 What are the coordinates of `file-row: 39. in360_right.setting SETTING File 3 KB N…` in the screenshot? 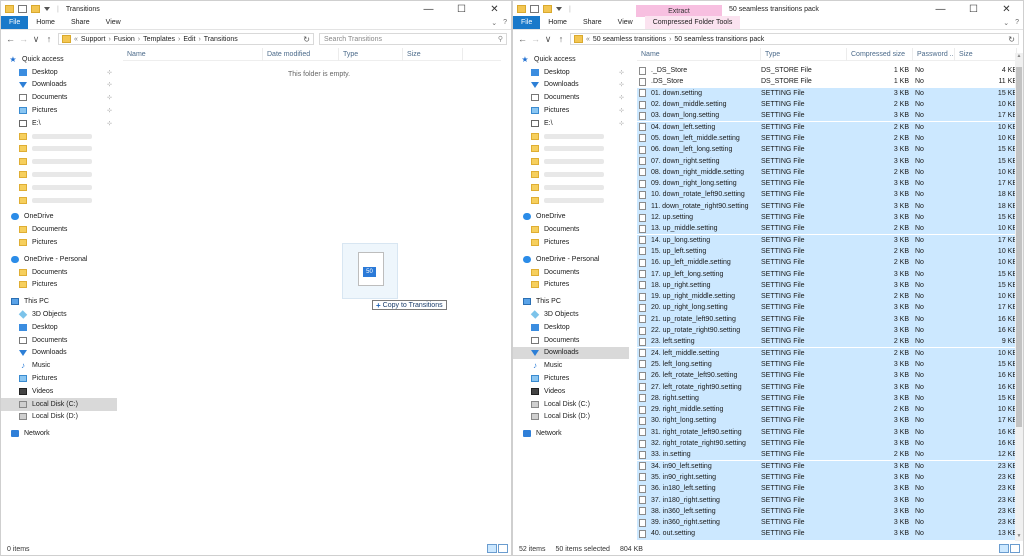 It's located at (830, 523).